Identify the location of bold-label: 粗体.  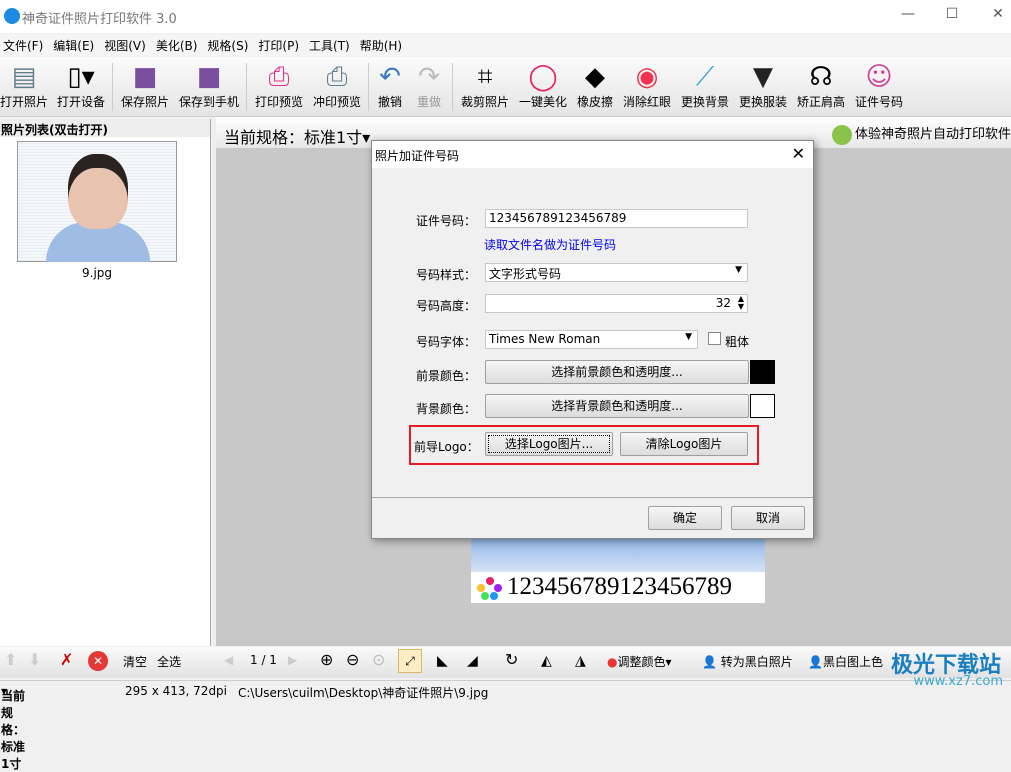
(737, 342).